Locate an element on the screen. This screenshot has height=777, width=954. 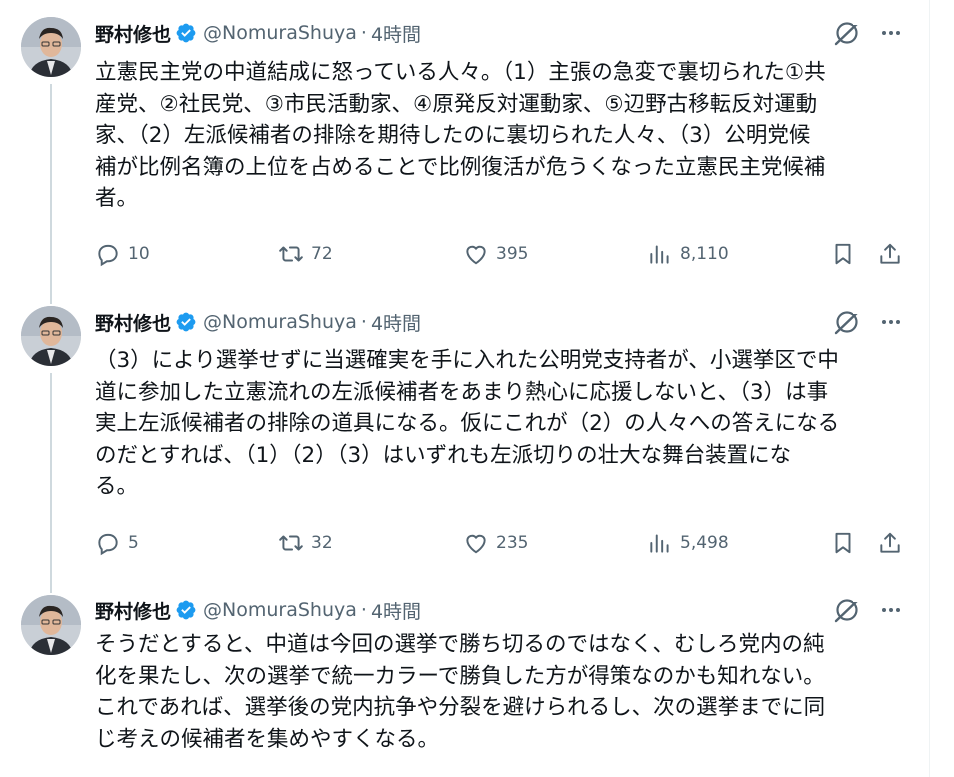
repost-count: 72 is located at coordinates (322, 254).